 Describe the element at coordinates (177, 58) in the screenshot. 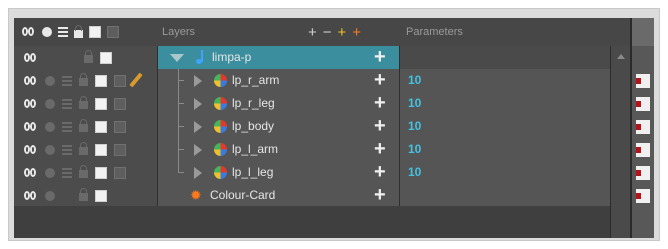

I see `collapse-icon` at that location.